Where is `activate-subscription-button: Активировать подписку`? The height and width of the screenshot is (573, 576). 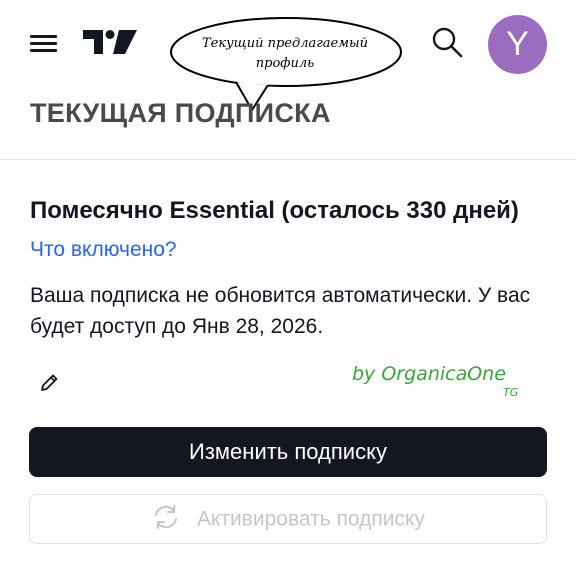 activate-subscription-button: Активировать подписку is located at coordinates (288, 519).